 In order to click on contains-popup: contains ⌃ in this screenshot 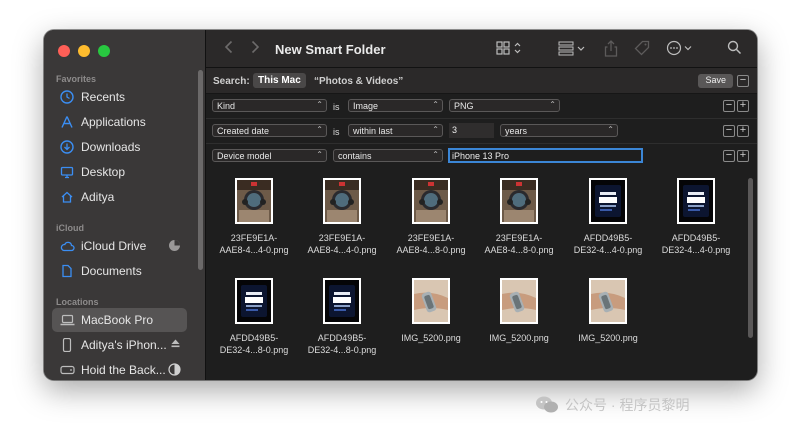, I will do `click(388, 155)`.